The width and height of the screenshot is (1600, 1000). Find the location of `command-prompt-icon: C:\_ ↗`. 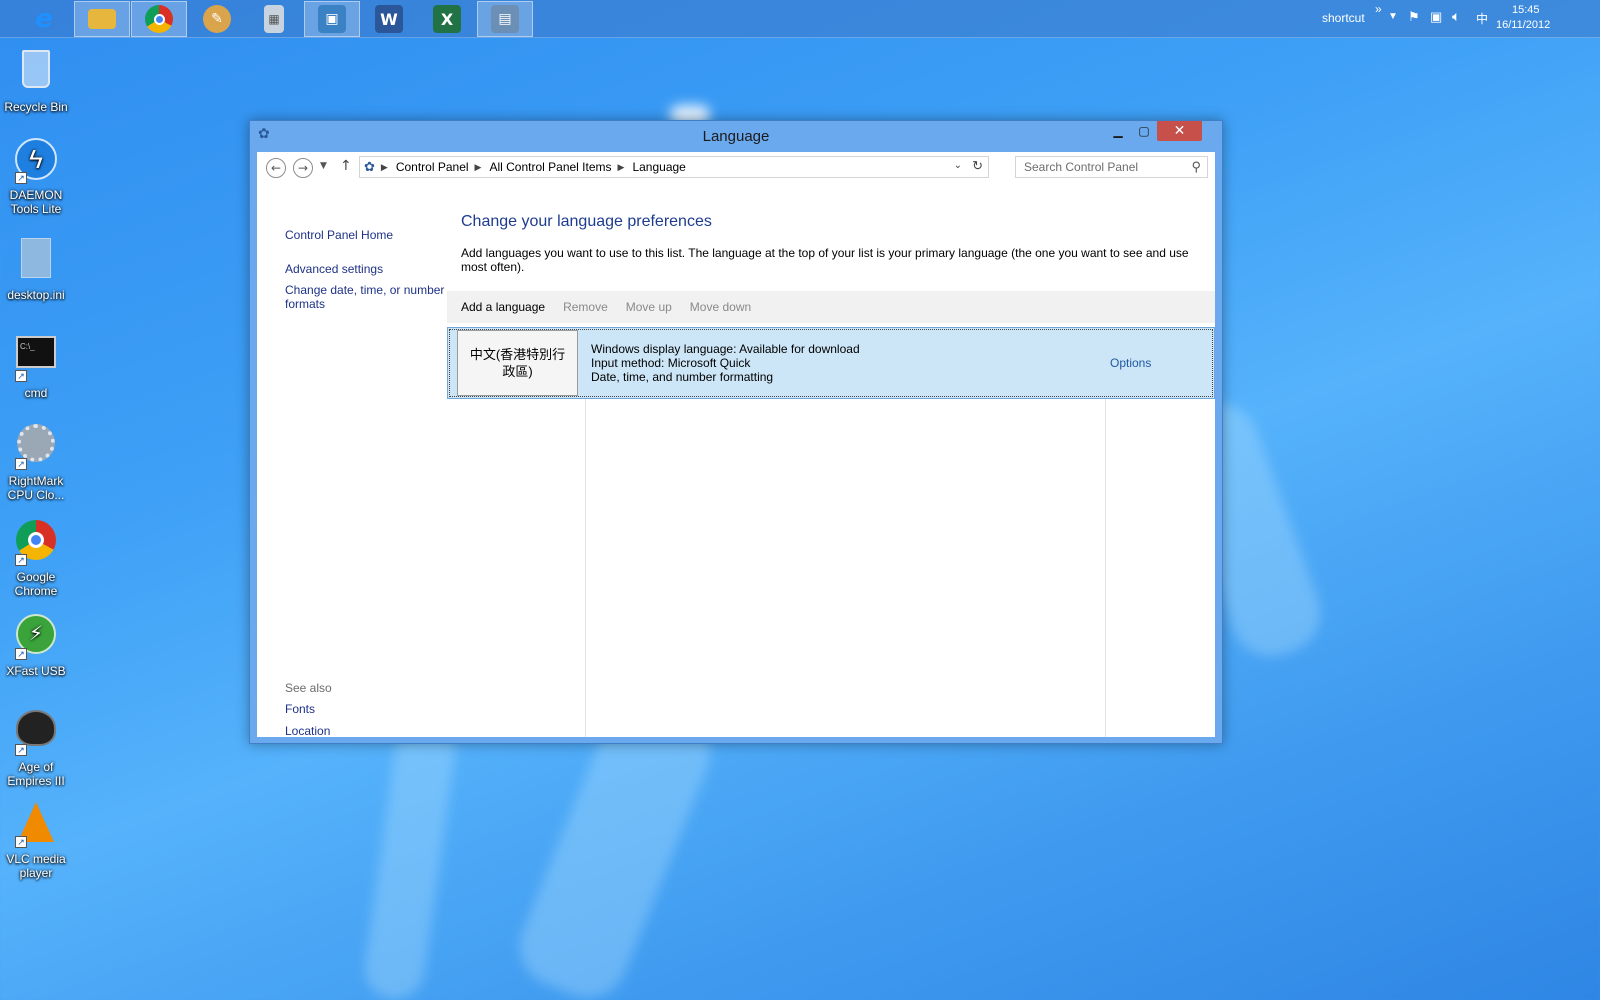

command-prompt-icon: C:\_ ↗ is located at coordinates (36, 359).